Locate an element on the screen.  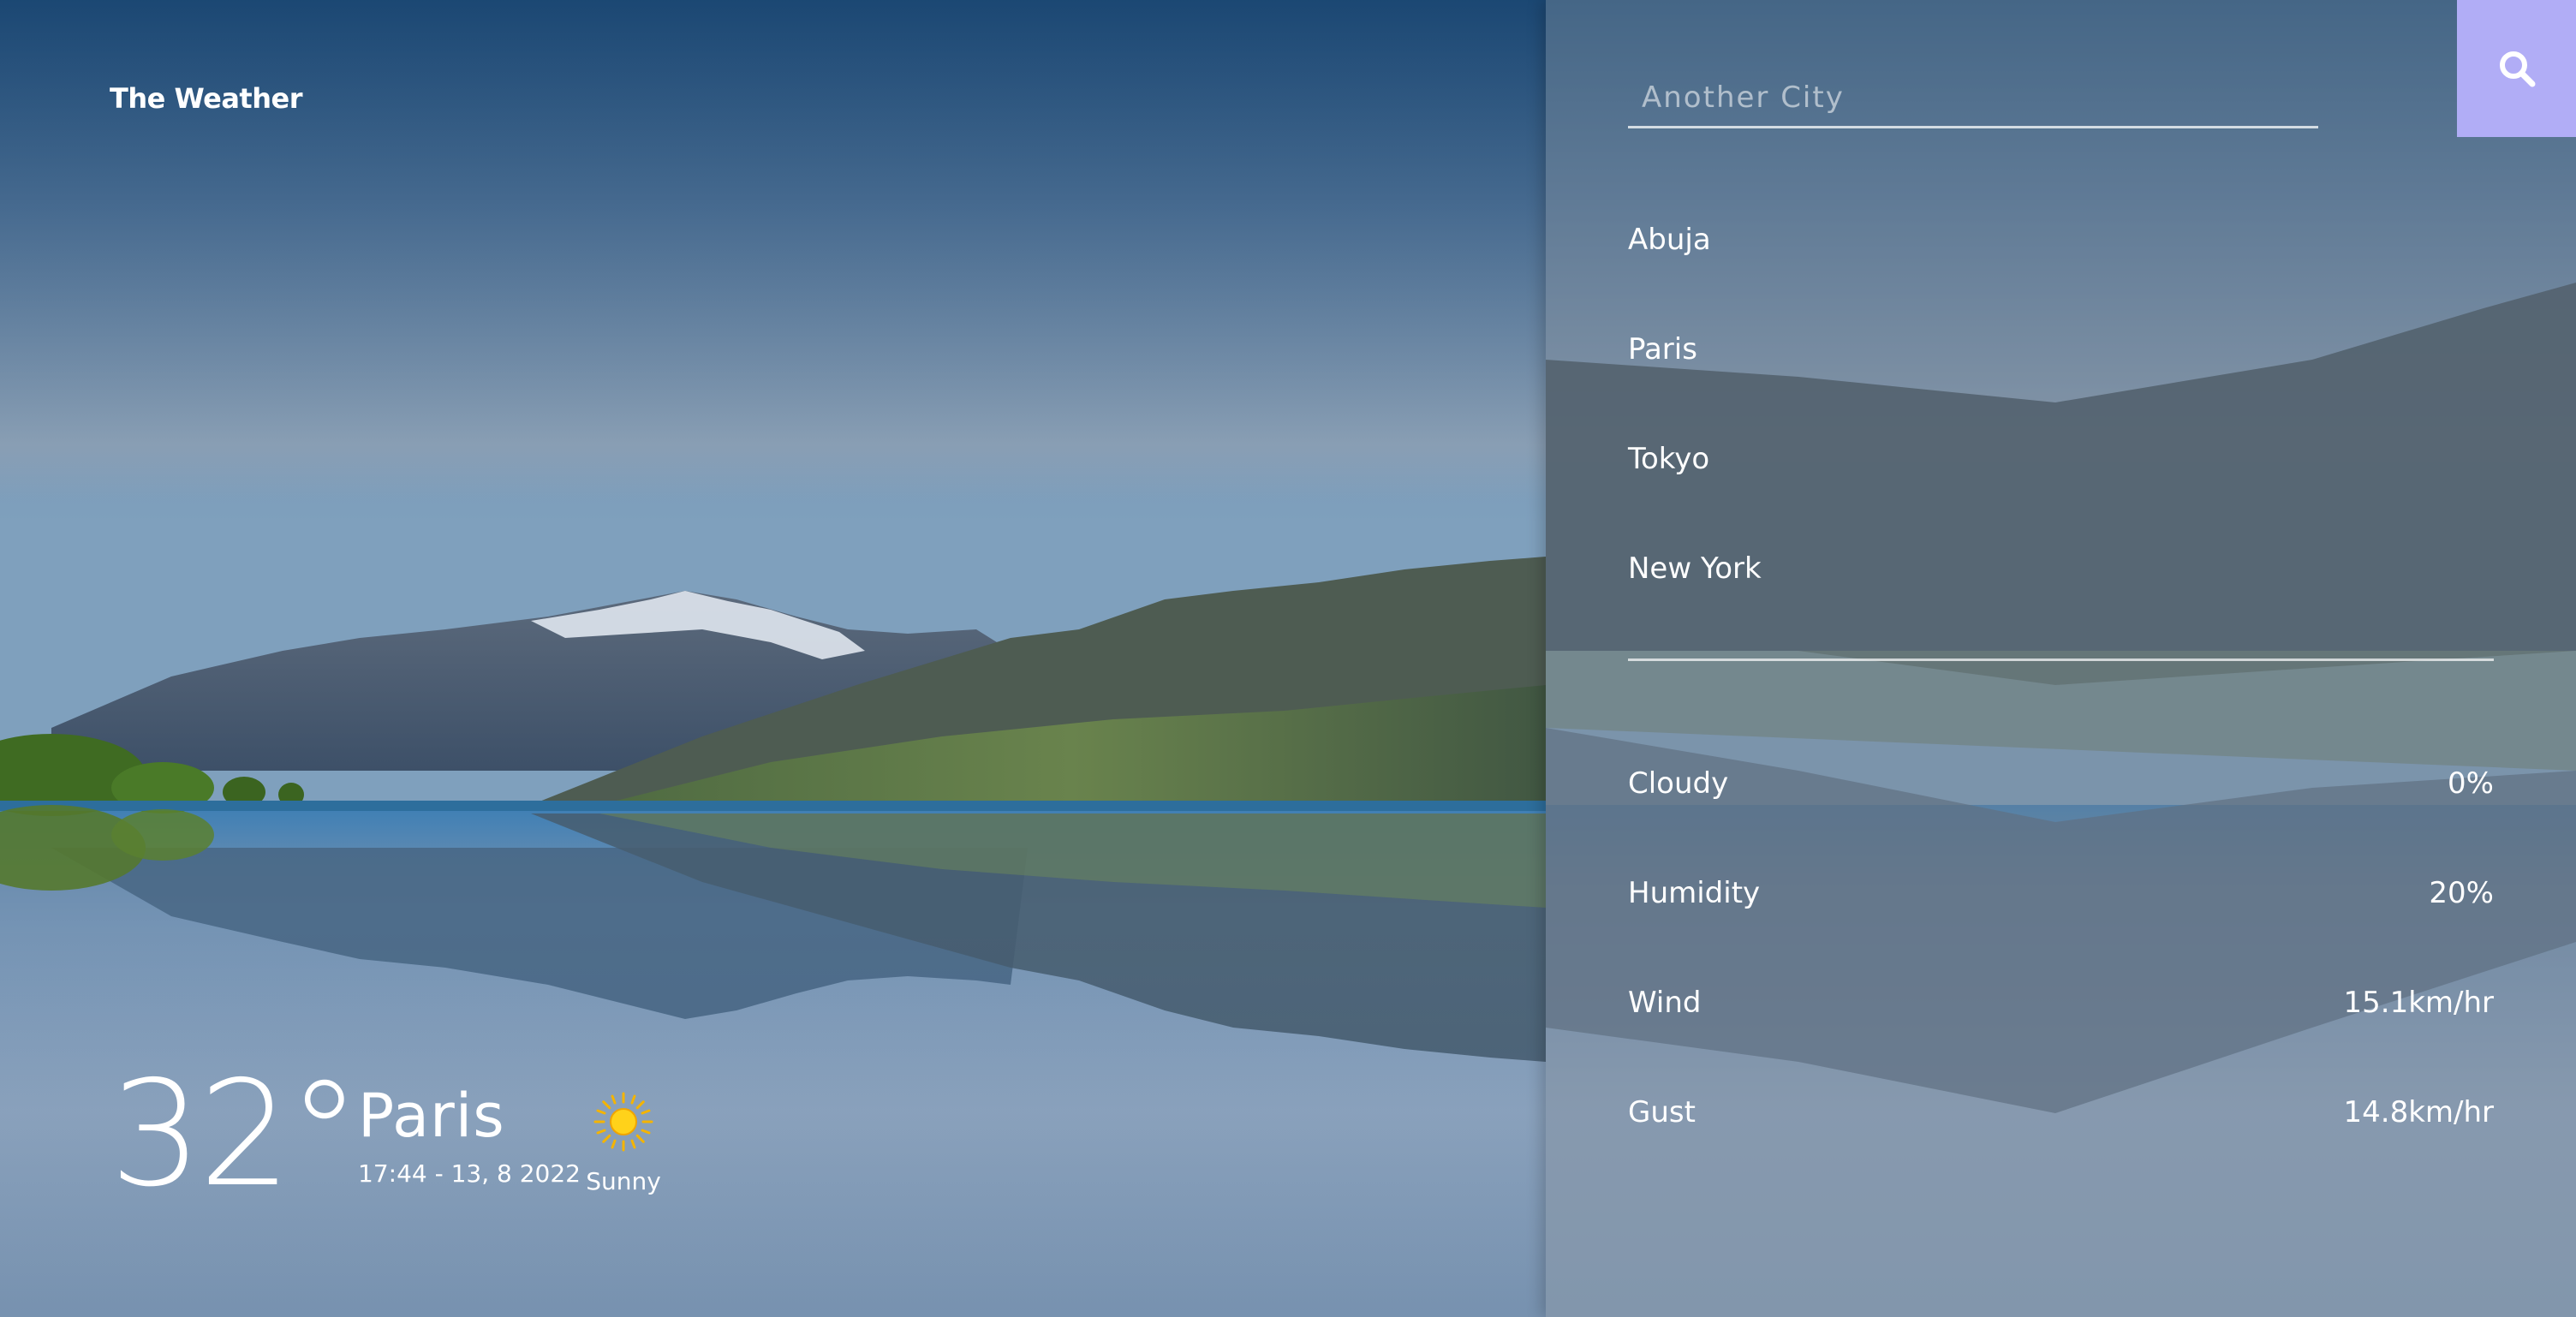
sun-icon is located at coordinates (623, 1122).